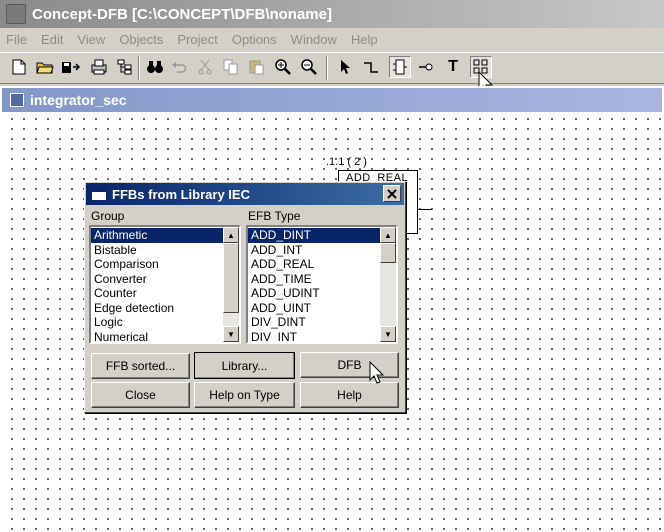 The height and width of the screenshot is (532, 664). I want to click on close-button: Close, so click(140, 395).